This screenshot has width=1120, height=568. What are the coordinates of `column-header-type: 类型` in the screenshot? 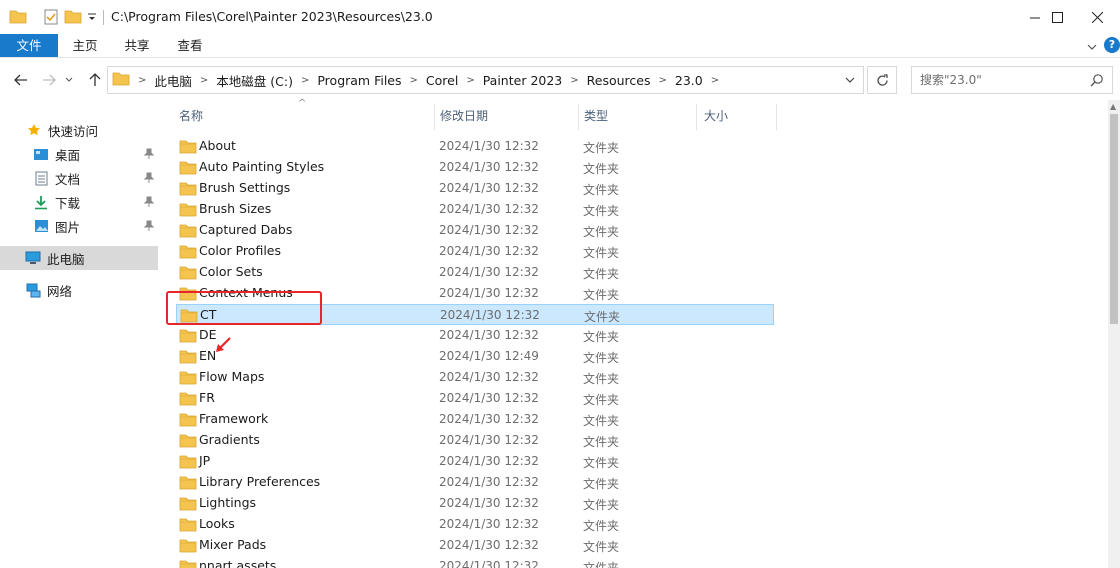 It's located at (596, 118).